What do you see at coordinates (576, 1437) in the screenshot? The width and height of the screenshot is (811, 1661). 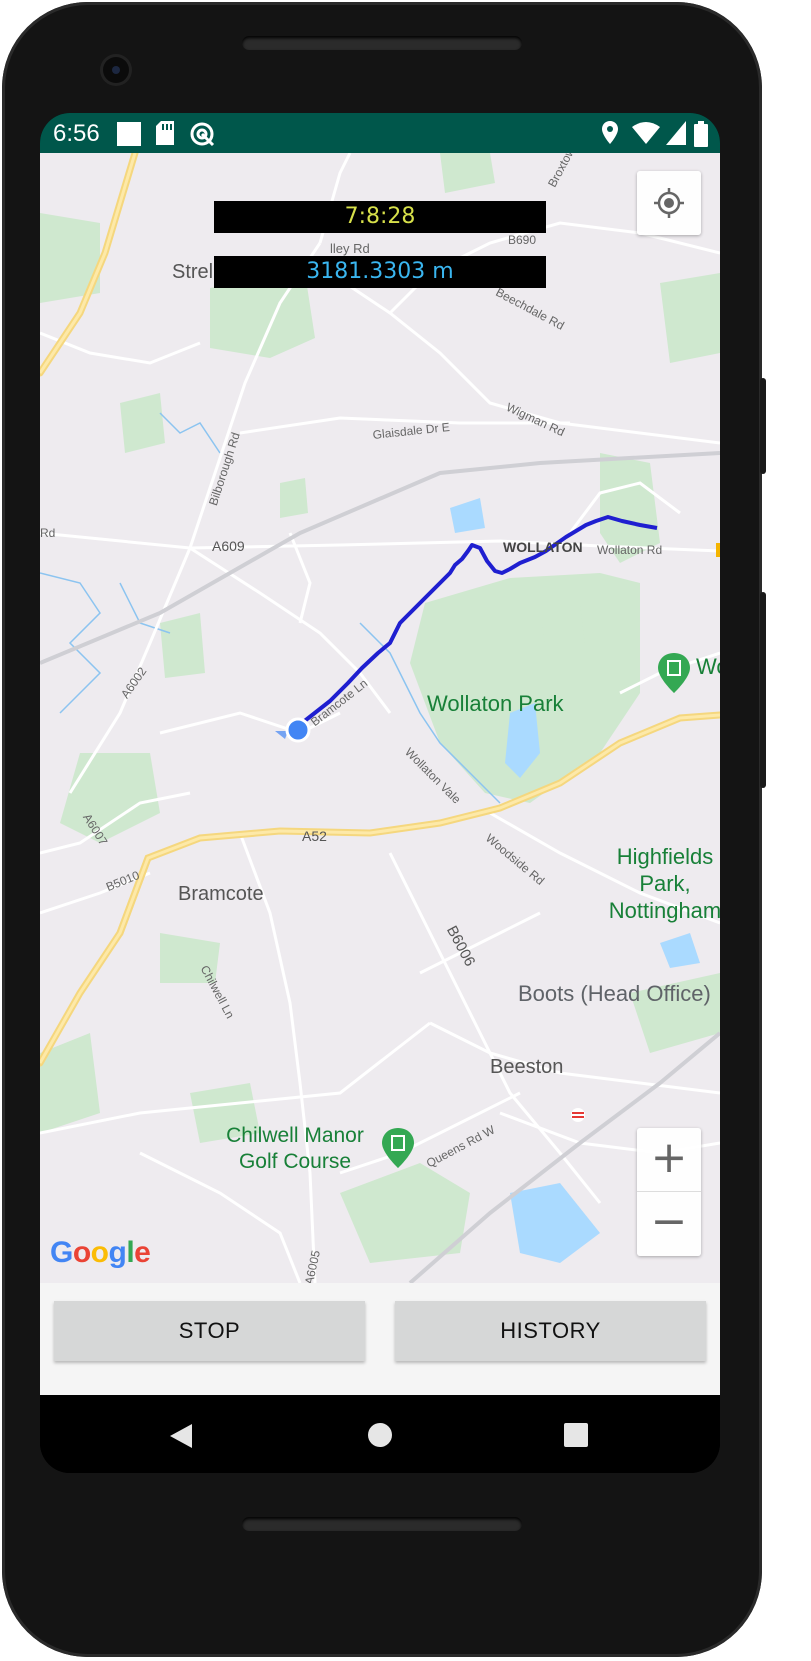 I see `recents-square-icon` at bounding box center [576, 1437].